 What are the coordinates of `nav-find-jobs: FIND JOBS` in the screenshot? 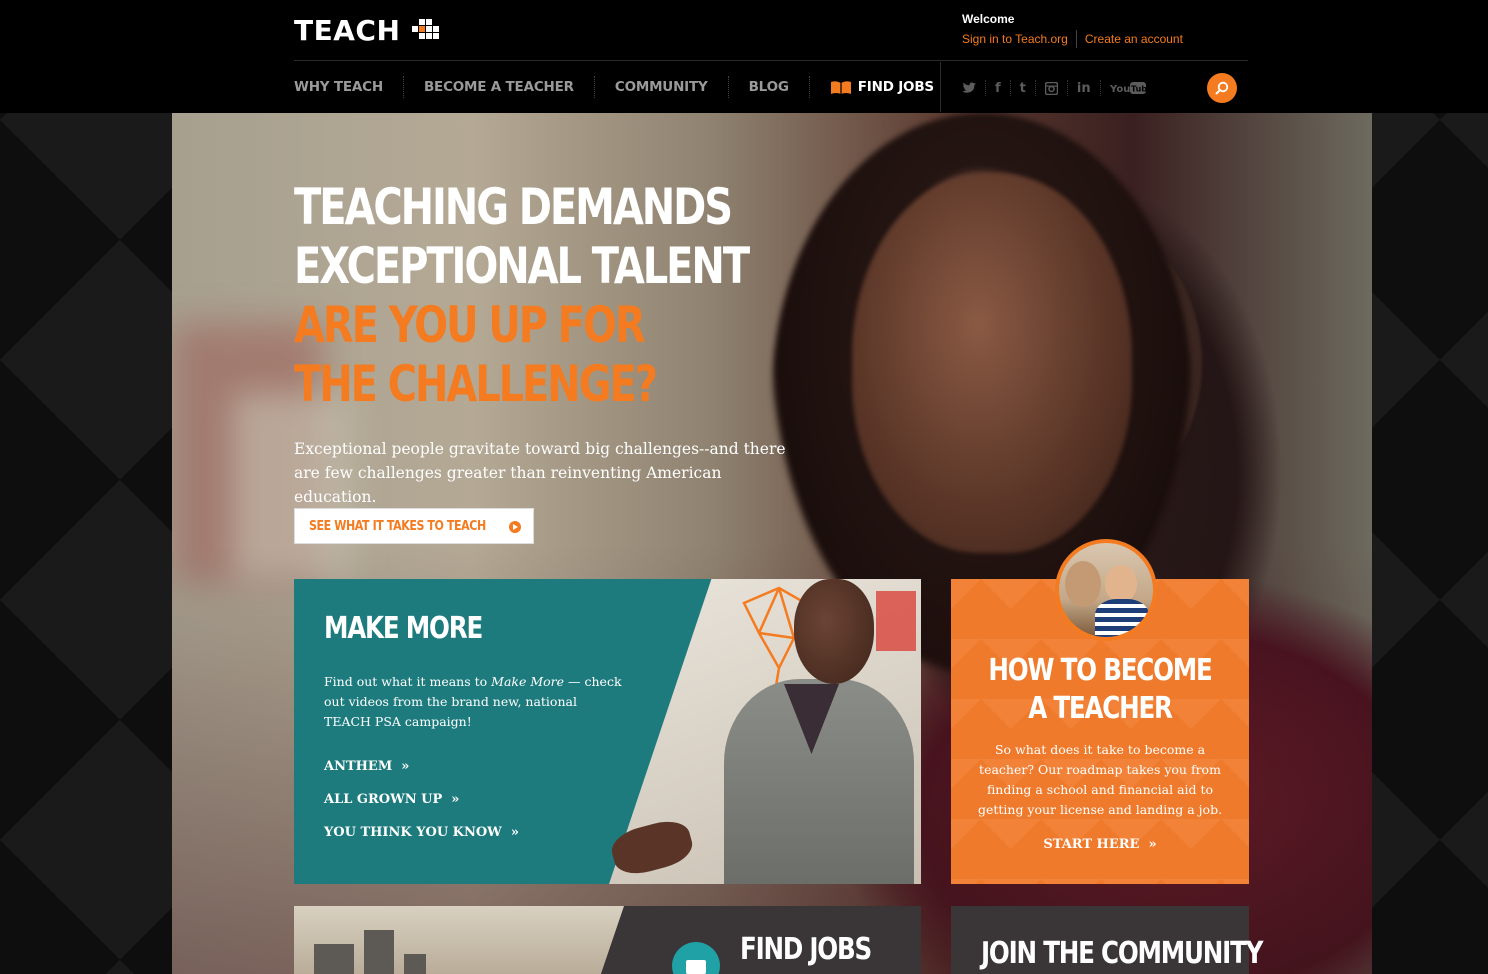 It's located at (882, 87).